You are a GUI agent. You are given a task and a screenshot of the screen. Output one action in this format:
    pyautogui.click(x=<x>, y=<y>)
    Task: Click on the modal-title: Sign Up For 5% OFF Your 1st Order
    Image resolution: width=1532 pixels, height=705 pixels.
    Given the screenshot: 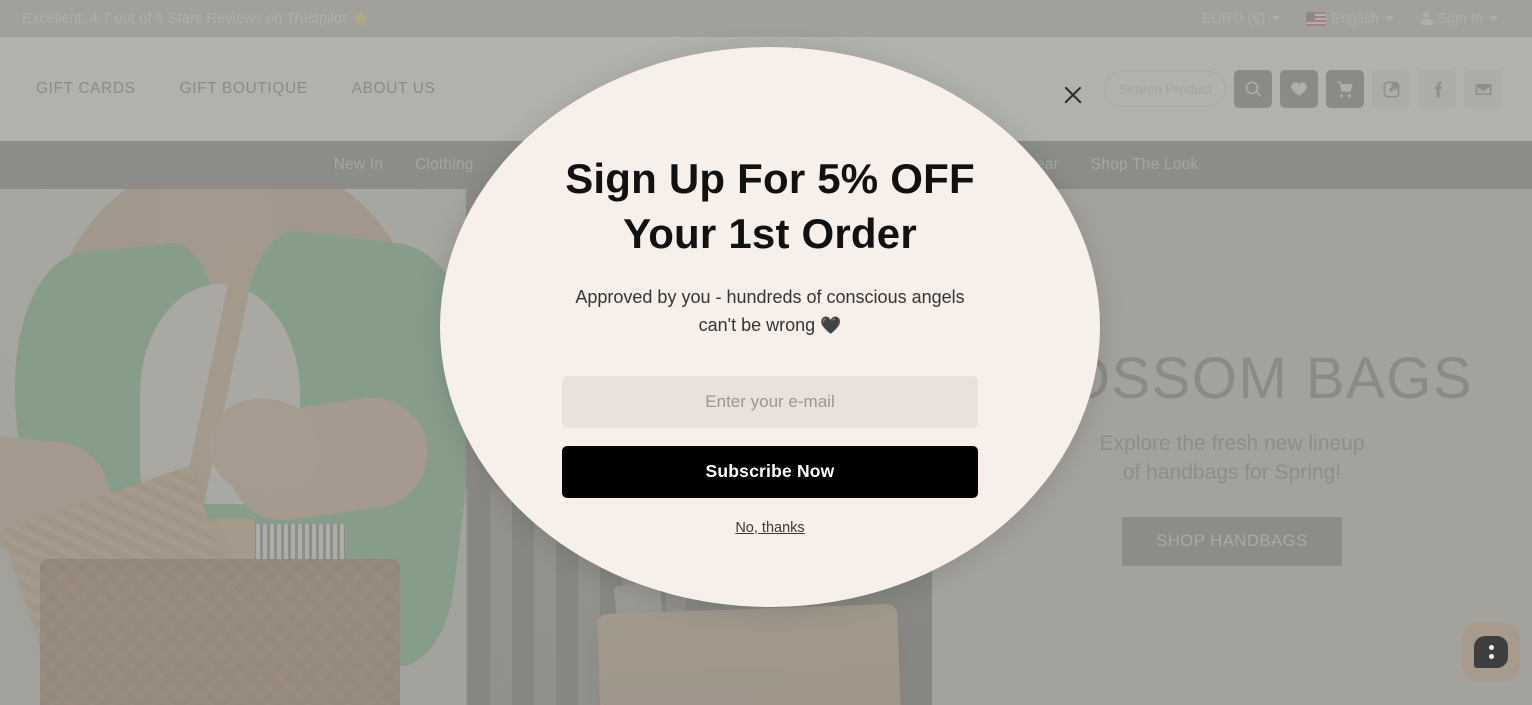 What is the action you would take?
    pyautogui.click(x=770, y=206)
    